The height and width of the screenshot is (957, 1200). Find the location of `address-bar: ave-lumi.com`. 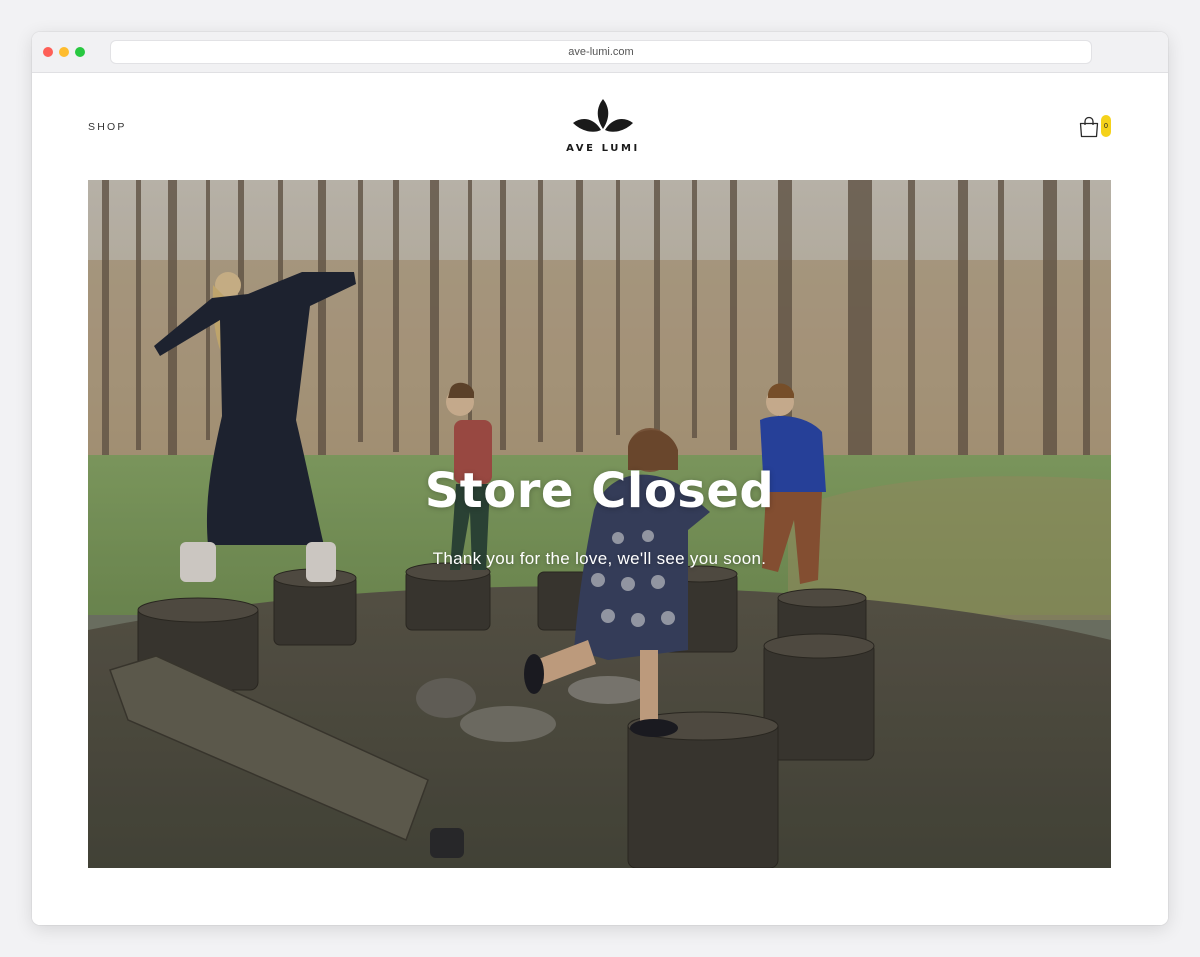

address-bar: ave-lumi.com is located at coordinates (601, 52).